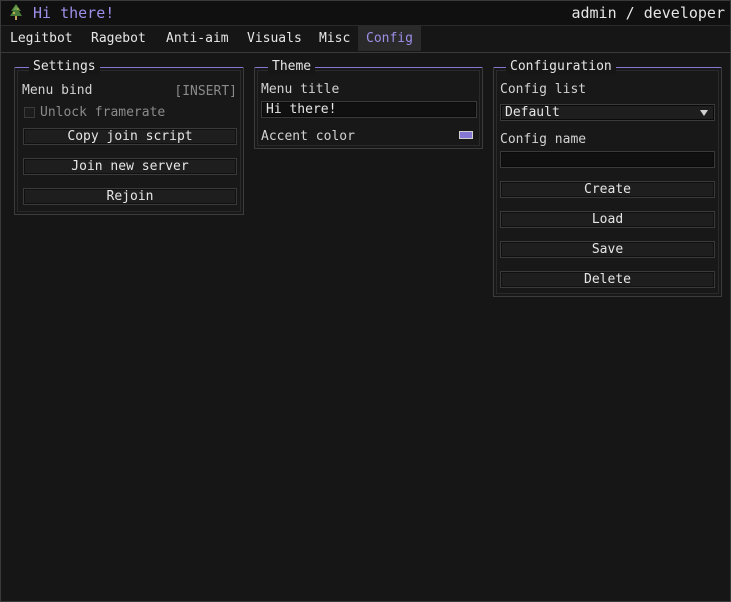 This screenshot has height=602, width=731. What do you see at coordinates (29, 112) in the screenshot?
I see `unlock-framerate-checkbox` at bounding box center [29, 112].